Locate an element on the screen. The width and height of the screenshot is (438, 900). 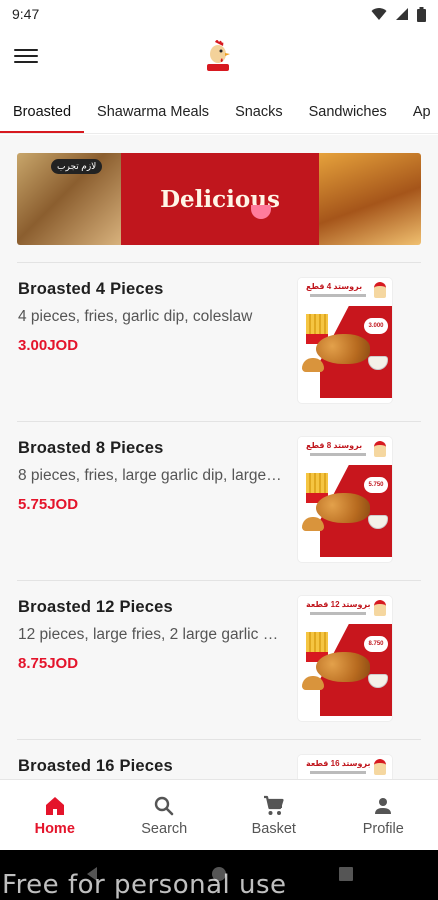
item-price: 5.75JOD is located at coordinates (48, 504).